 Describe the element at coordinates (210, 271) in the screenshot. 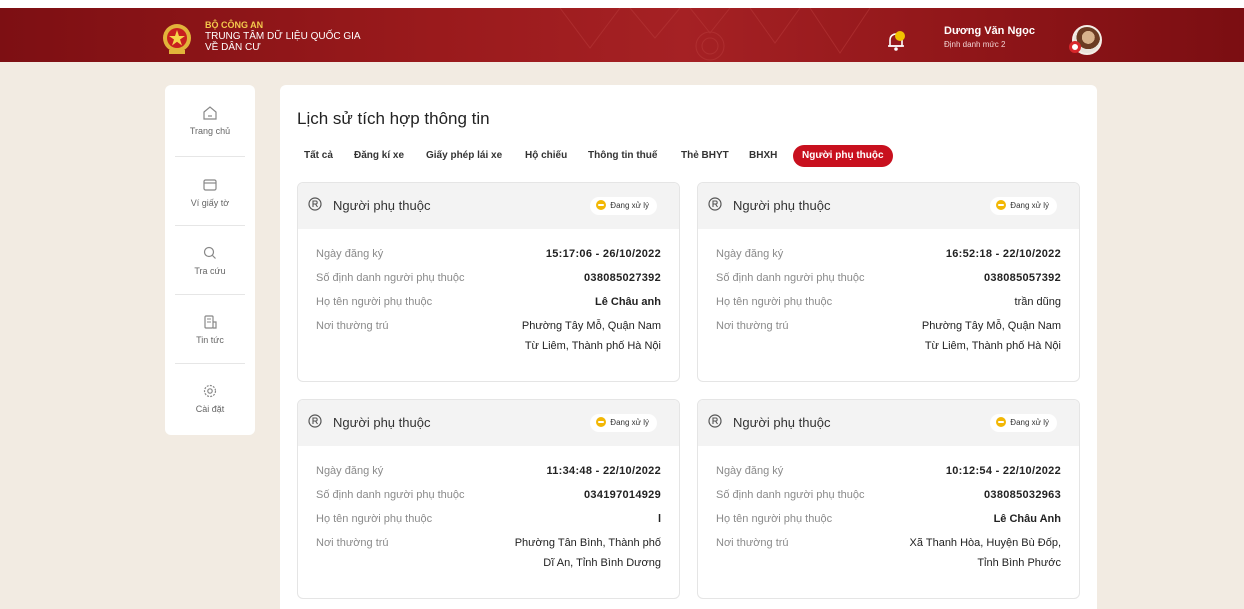

I see `sidebar-item-label: Tra cứu` at that location.